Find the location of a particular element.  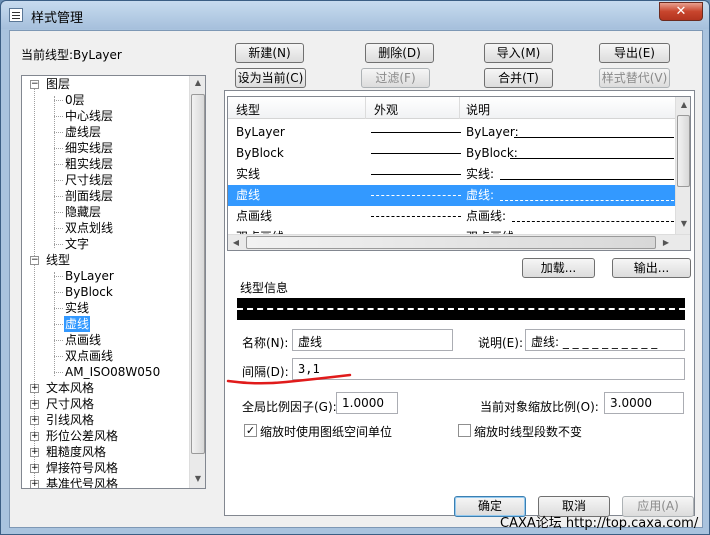

delete-button: 删除(D) is located at coordinates (399, 53).